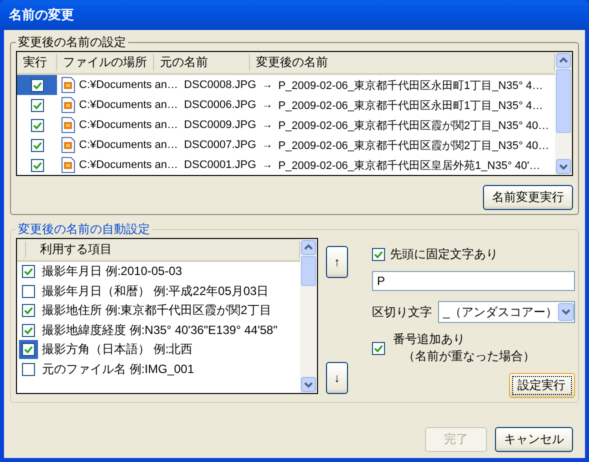 The width and height of the screenshot is (589, 462). What do you see at coordinates (468, 356) in the screenshot?
I see `checkbox-note: （名前が重なった場合）` at bounding box center [468, 356].